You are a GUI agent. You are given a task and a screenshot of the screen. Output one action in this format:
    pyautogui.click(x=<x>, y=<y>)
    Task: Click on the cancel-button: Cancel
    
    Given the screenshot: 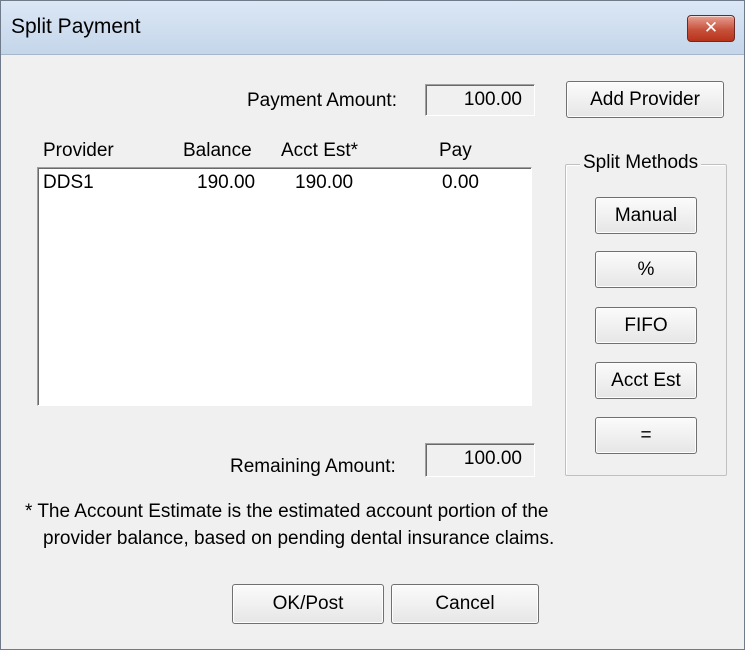 What is the action you would take?
    pyautogui.click(x=465, y=604)
    